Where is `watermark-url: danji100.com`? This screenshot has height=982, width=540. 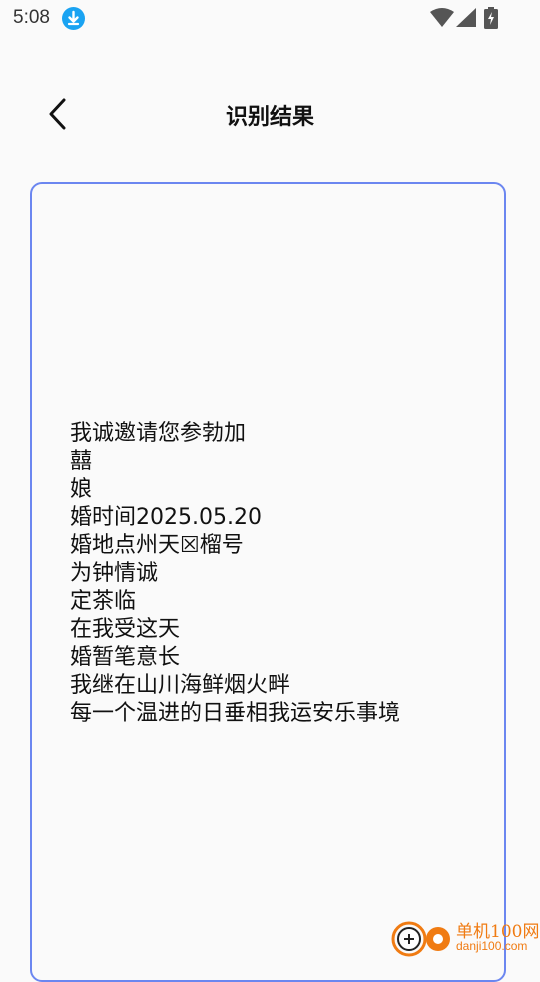 watermark-url: danji100.com is located at coordinates (492, 946).